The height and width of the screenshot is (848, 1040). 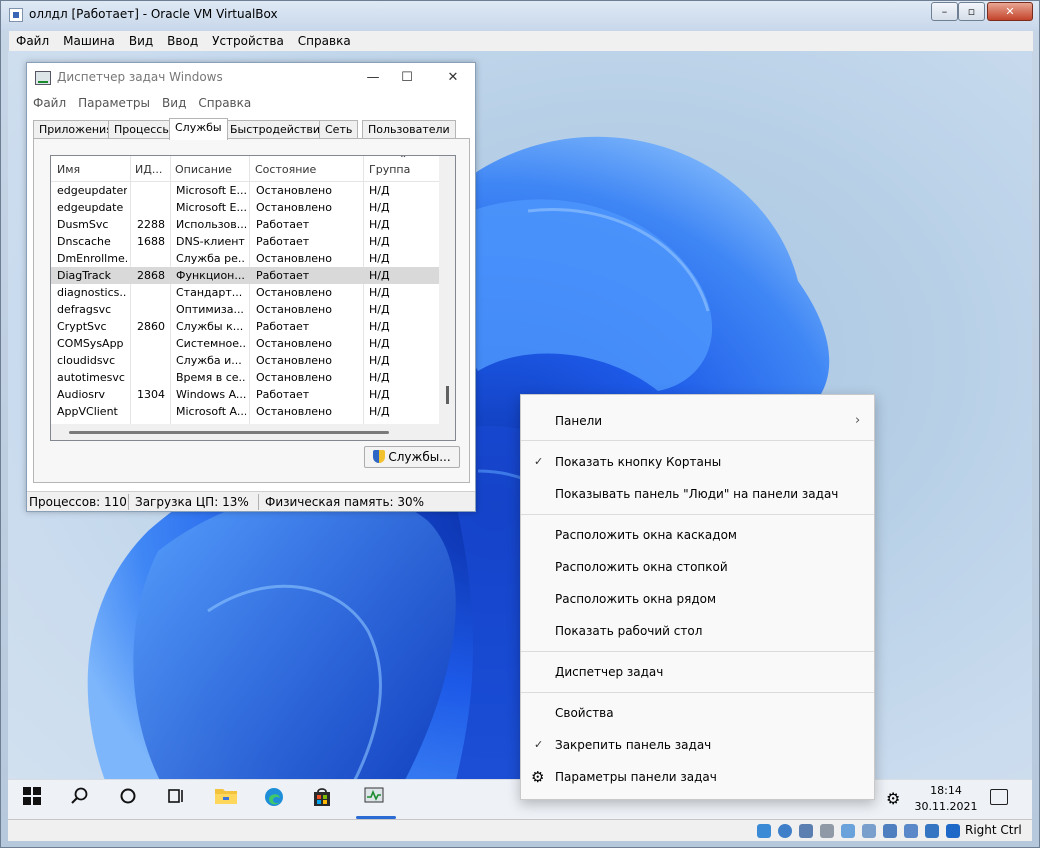 What do you see at coordinates (32, 796) in the screenshot?
I see `windows-logo-icon` at bounding box center [32, 796].